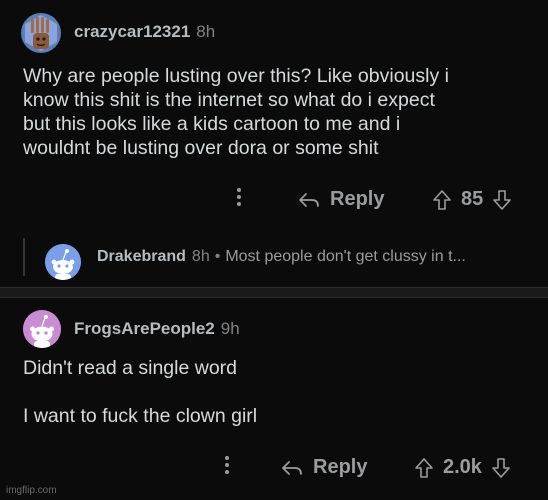 The image size is (548, 500). What do you see at coordinates (144, 329) in the screenshot?
I see `username: FrogsArePeople2` at bounding box center [144, 329].